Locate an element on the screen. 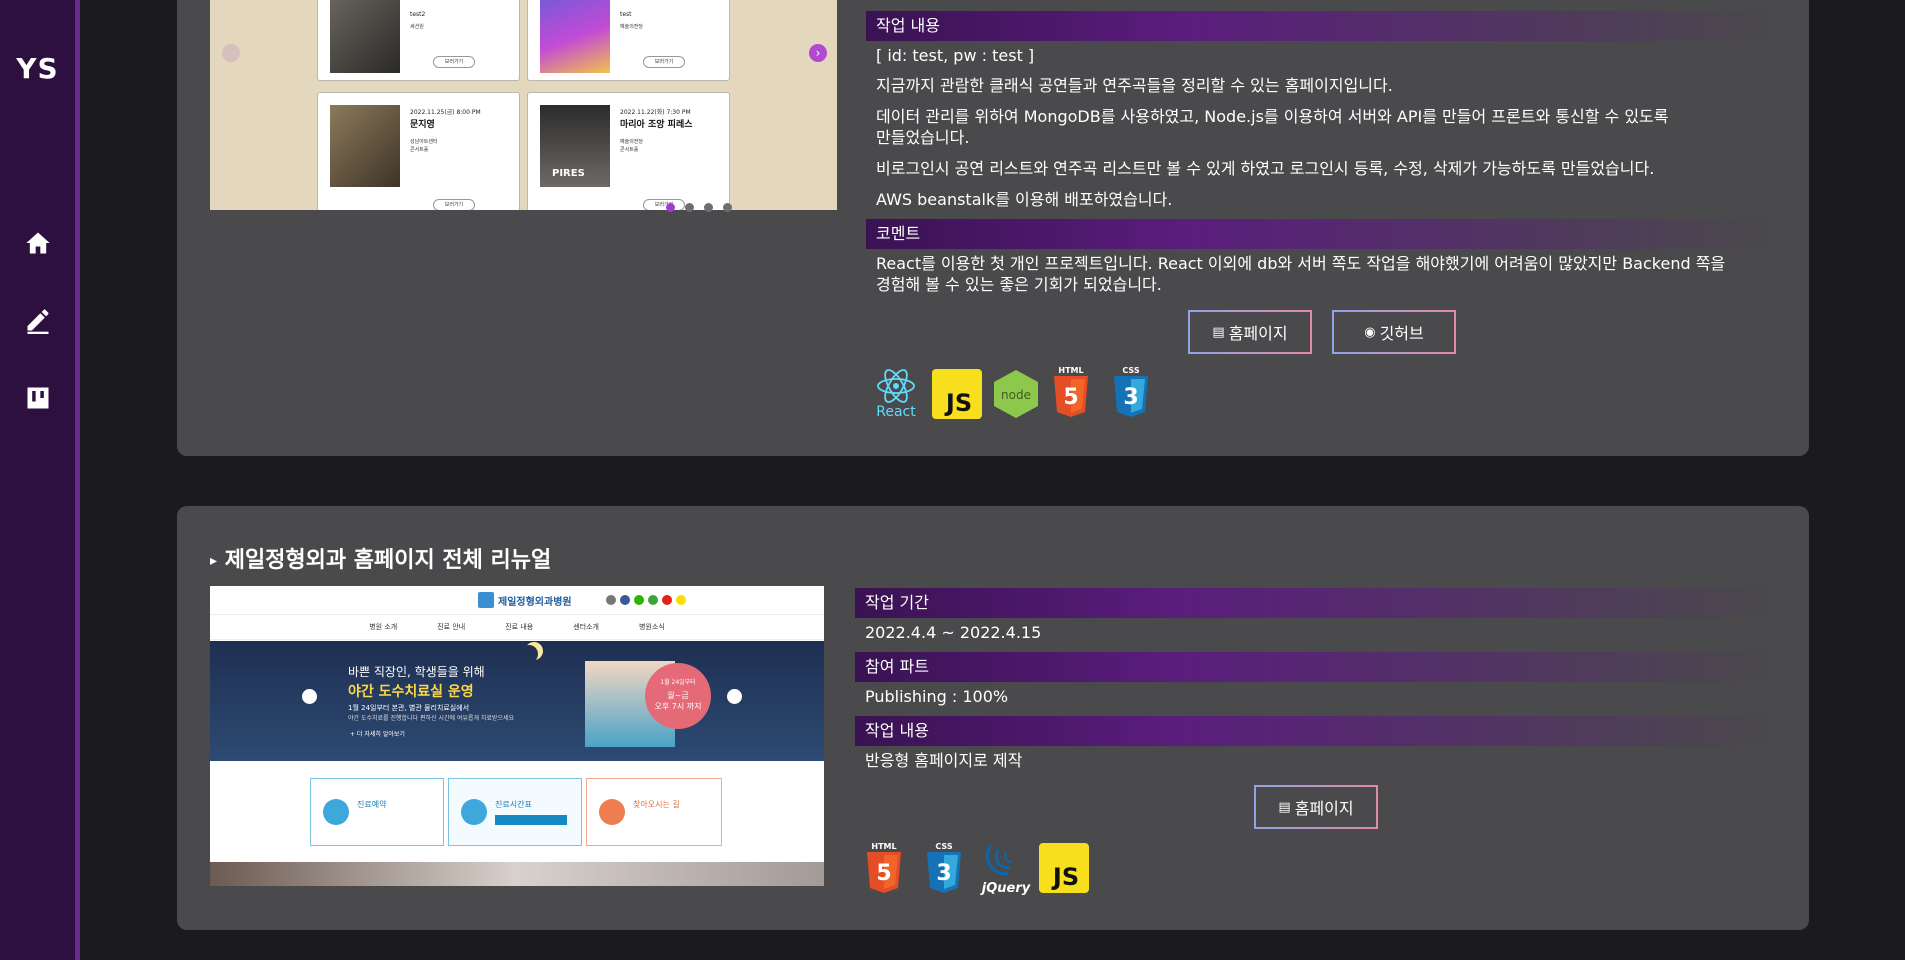 This screenshot has width=1905, height=960. social-icon is located at coordinates (611, 600).